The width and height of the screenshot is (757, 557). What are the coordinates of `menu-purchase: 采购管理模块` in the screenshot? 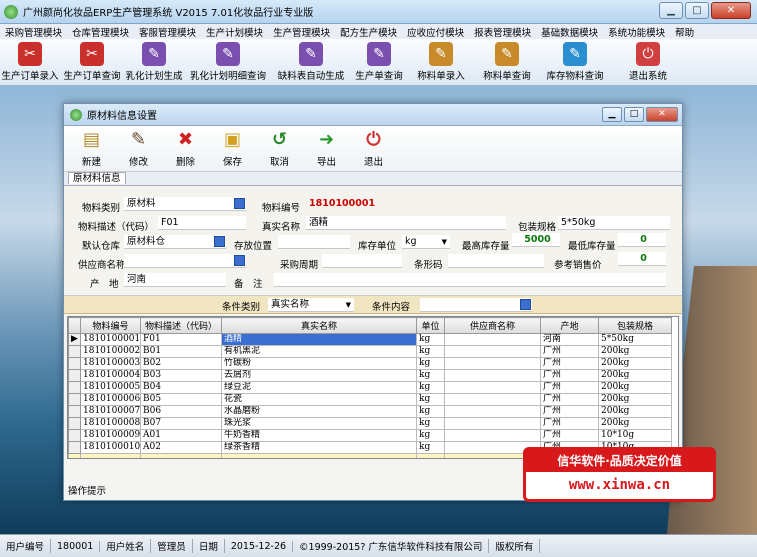 It's located at (33, 32).